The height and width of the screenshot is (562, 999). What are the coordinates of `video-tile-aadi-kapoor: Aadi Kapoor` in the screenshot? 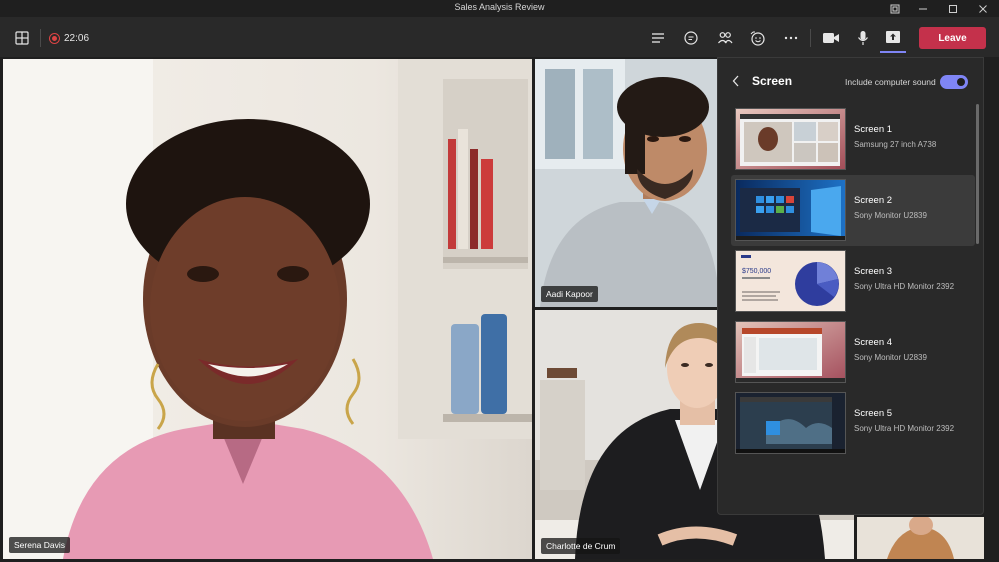 It's located at (626, 183).